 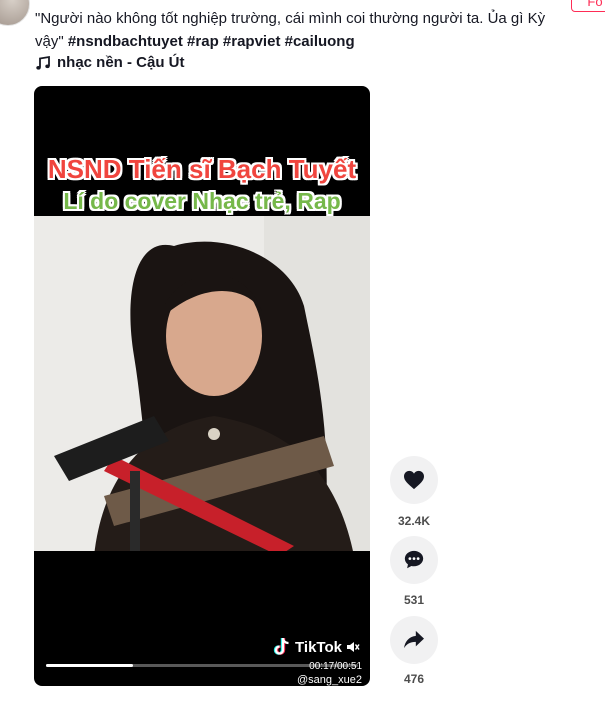 What do you see at coordinates (43, 62) in the screenshot?
I see `music-note-icon` at bounding box center [43, 62].